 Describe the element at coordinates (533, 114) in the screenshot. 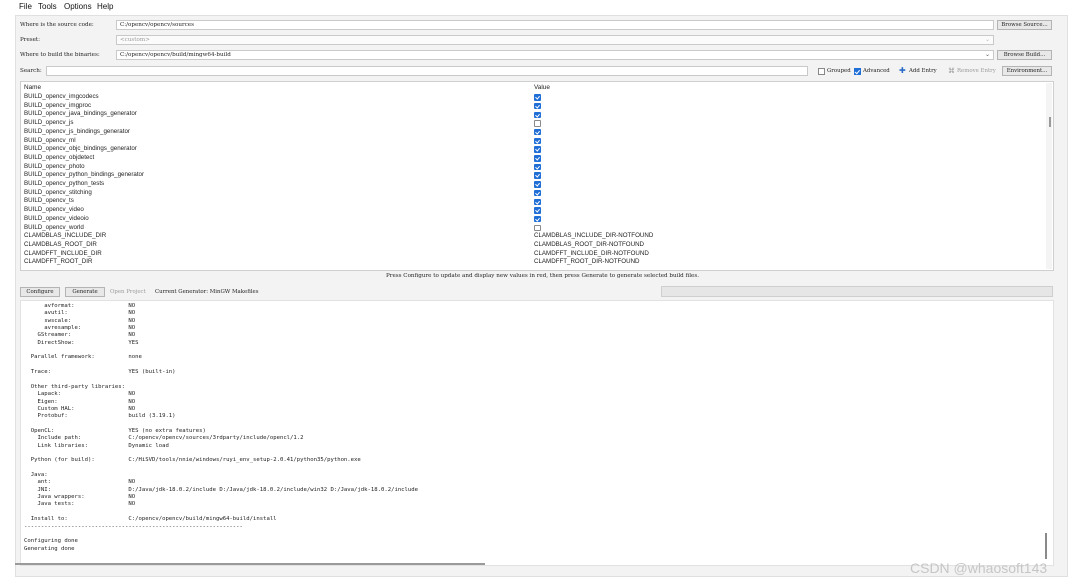

I see `table-row: BUILD_opencv_java_bindings_generator` at that location.